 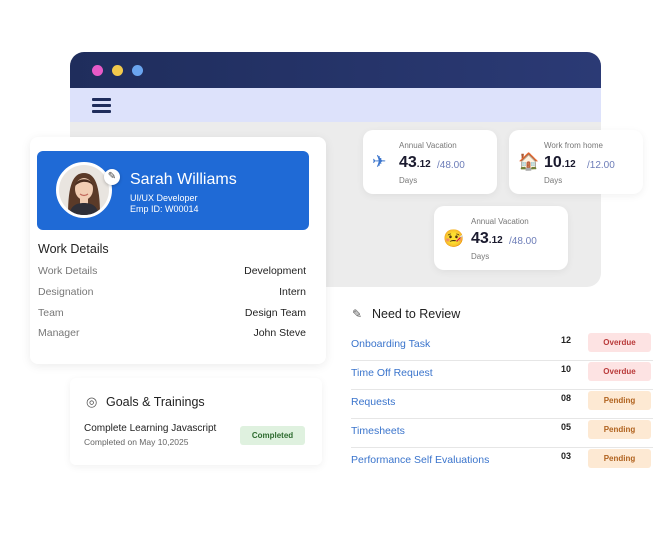 I want to click on target-icon: ◎, so click(x=92, y=401).